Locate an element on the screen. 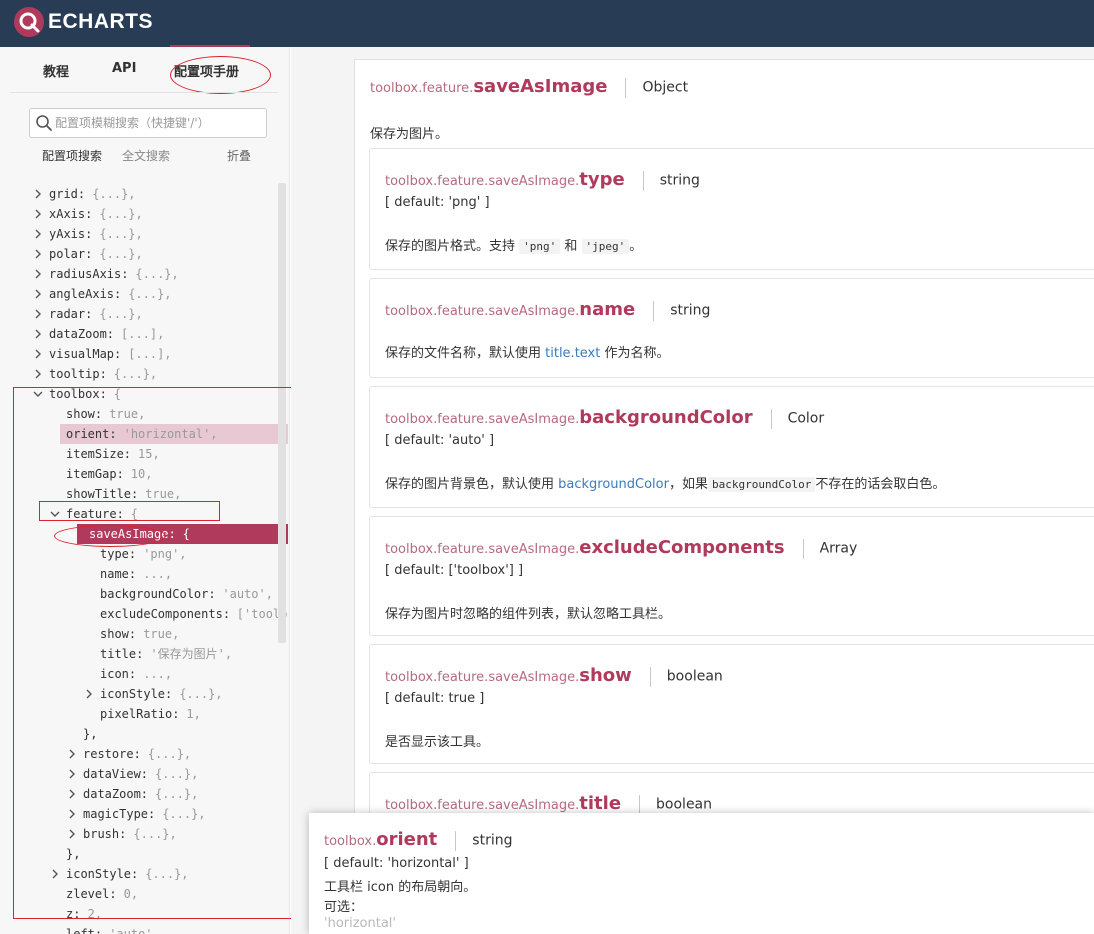  tree-key: itemGap: is located at coordinates (95, 474).